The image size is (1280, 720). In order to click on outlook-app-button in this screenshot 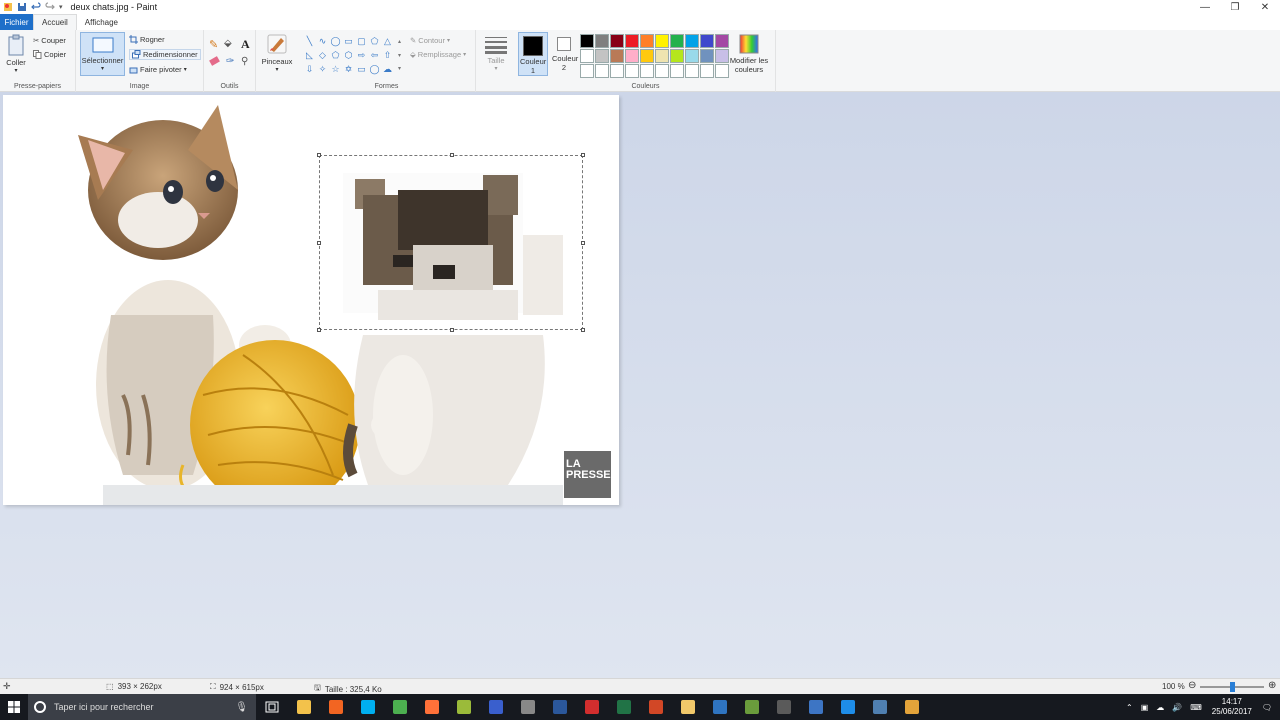, I will do `click(848, 707)`.